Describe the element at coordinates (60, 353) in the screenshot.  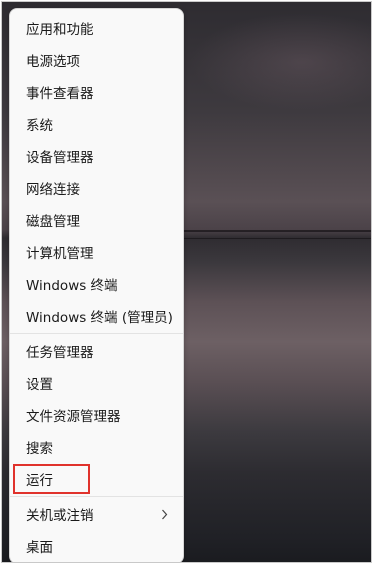
I see `menu-item-label: 任务管理器` at that location.